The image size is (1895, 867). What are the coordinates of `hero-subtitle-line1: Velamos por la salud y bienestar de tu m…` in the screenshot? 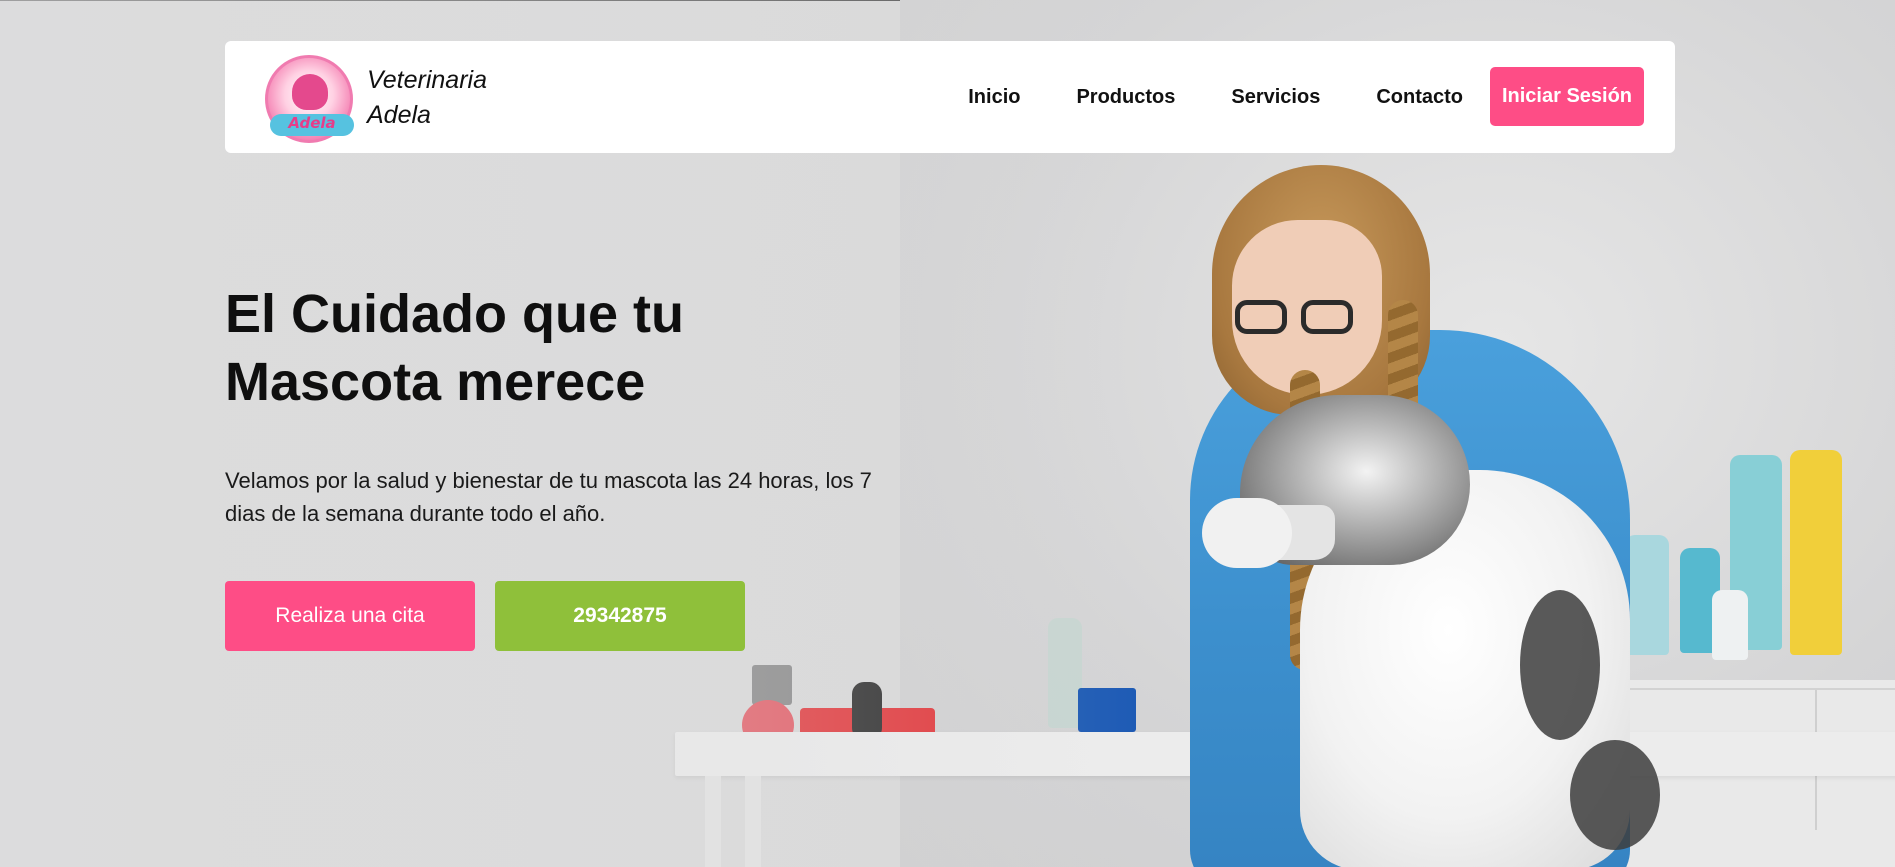 It's located at (548, 480).